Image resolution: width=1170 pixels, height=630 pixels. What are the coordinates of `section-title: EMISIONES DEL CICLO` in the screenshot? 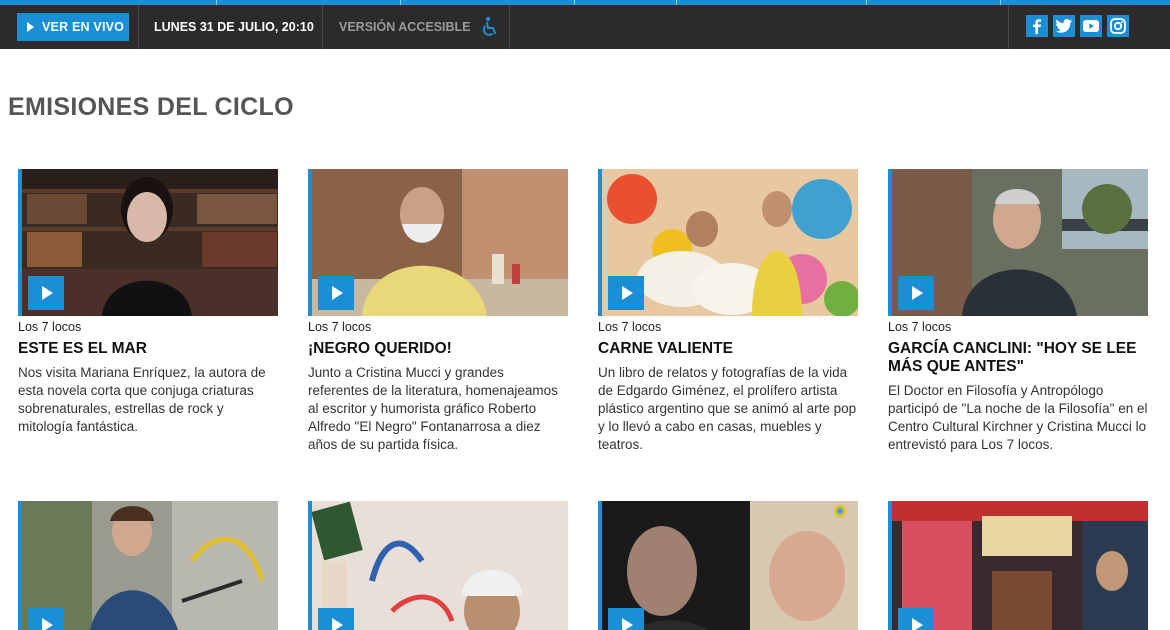 It's located at (151, 107).